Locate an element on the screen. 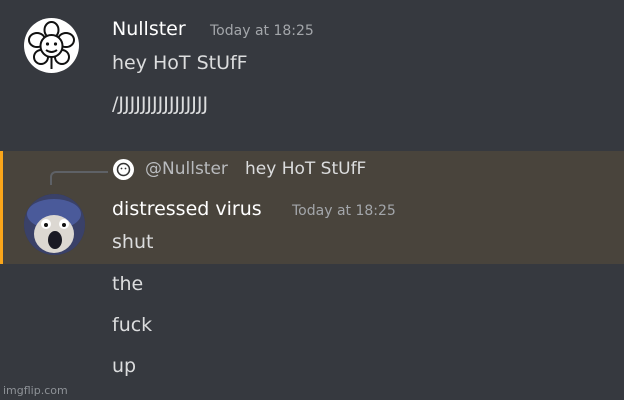 The image size is (624, 400). username-nullster: Nullster is located at coordinates (149, 29).